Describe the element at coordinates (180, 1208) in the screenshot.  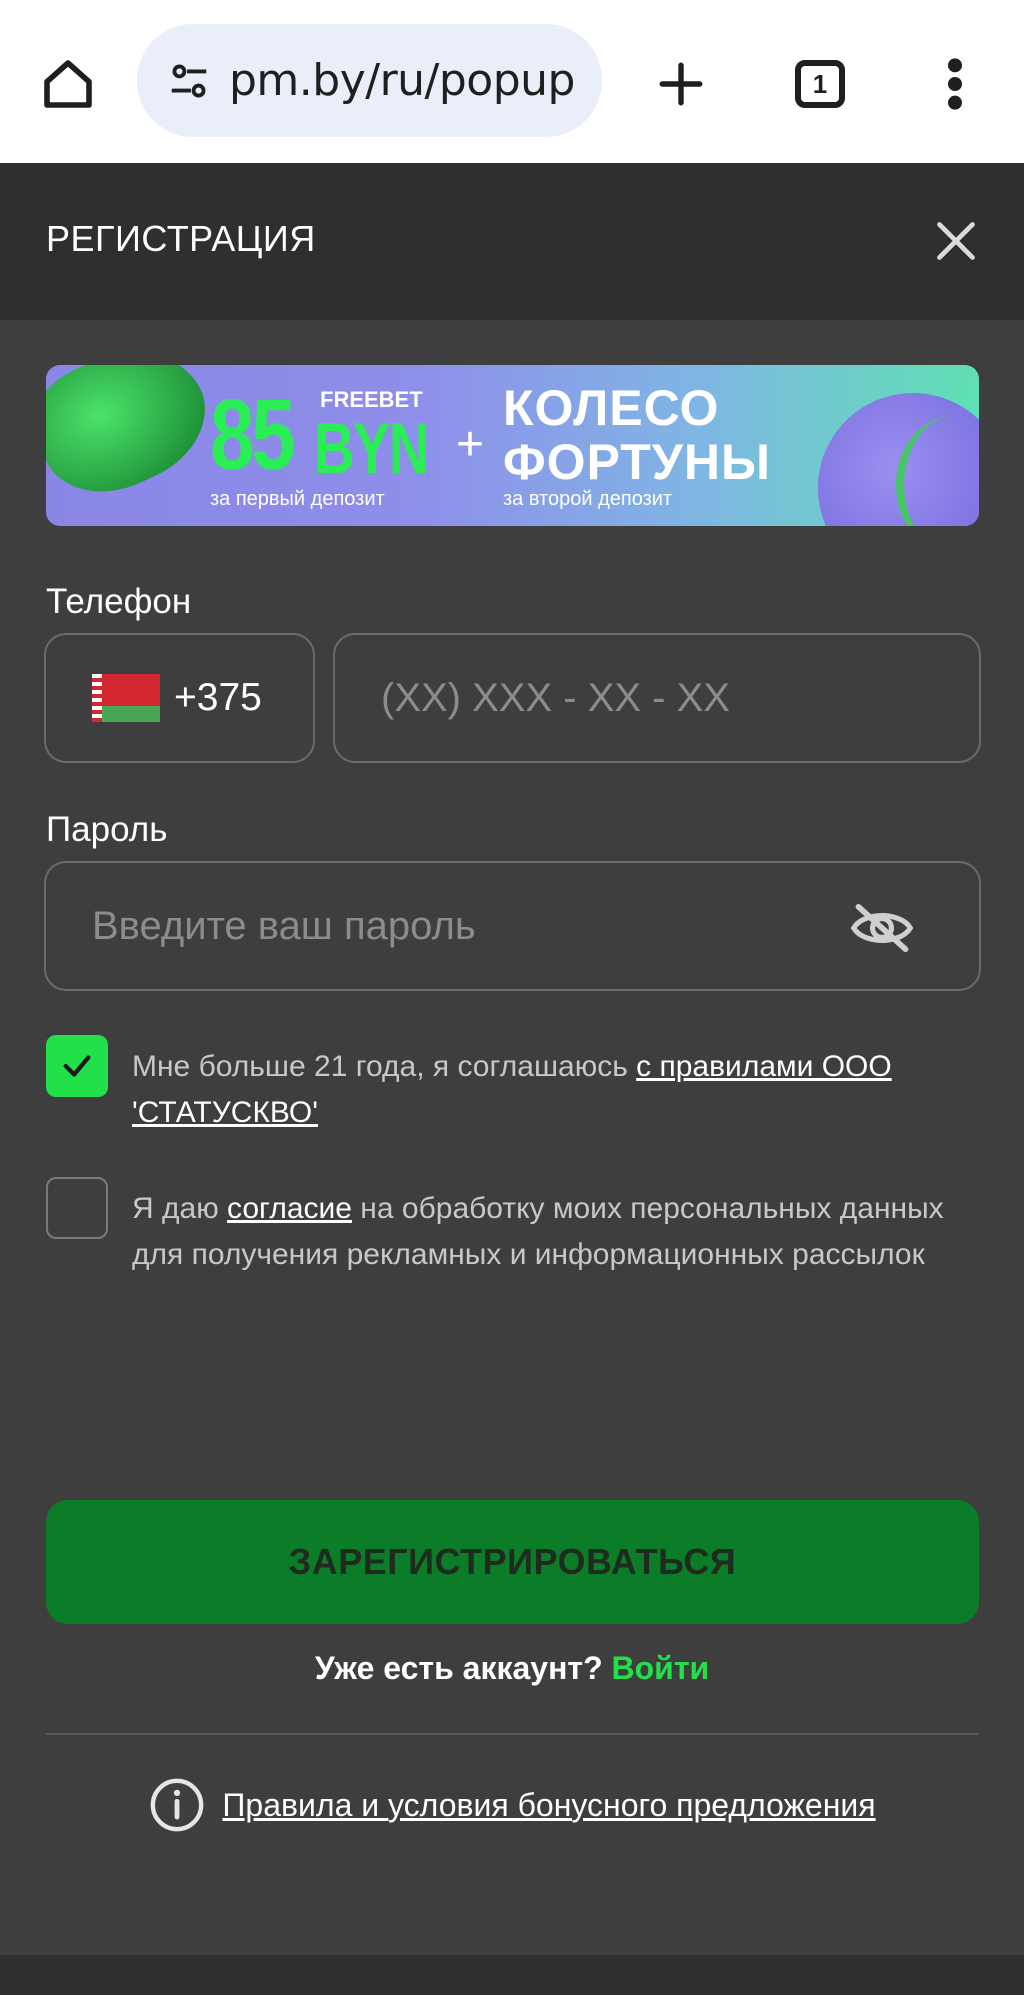
I see `consent-label-before: Я даю` at that location.